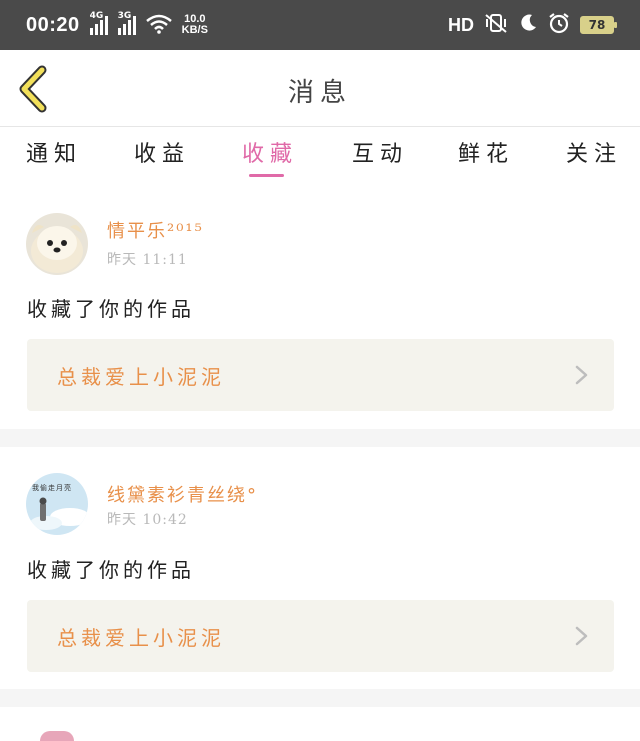 Image resolution: width=640 pixels, height=741 pixels. I want to click on wifi-icon, so click(158, 25).